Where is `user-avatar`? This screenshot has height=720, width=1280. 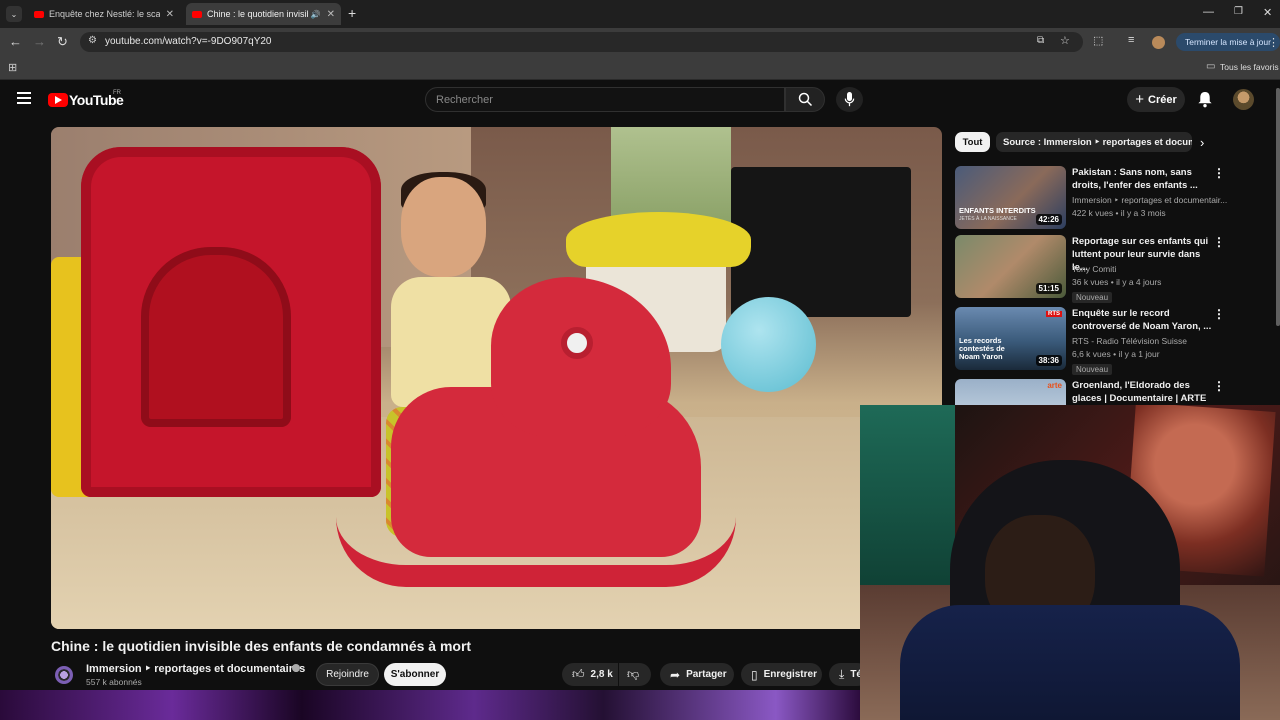
user-avatar is located at coordinates (1243, 99).